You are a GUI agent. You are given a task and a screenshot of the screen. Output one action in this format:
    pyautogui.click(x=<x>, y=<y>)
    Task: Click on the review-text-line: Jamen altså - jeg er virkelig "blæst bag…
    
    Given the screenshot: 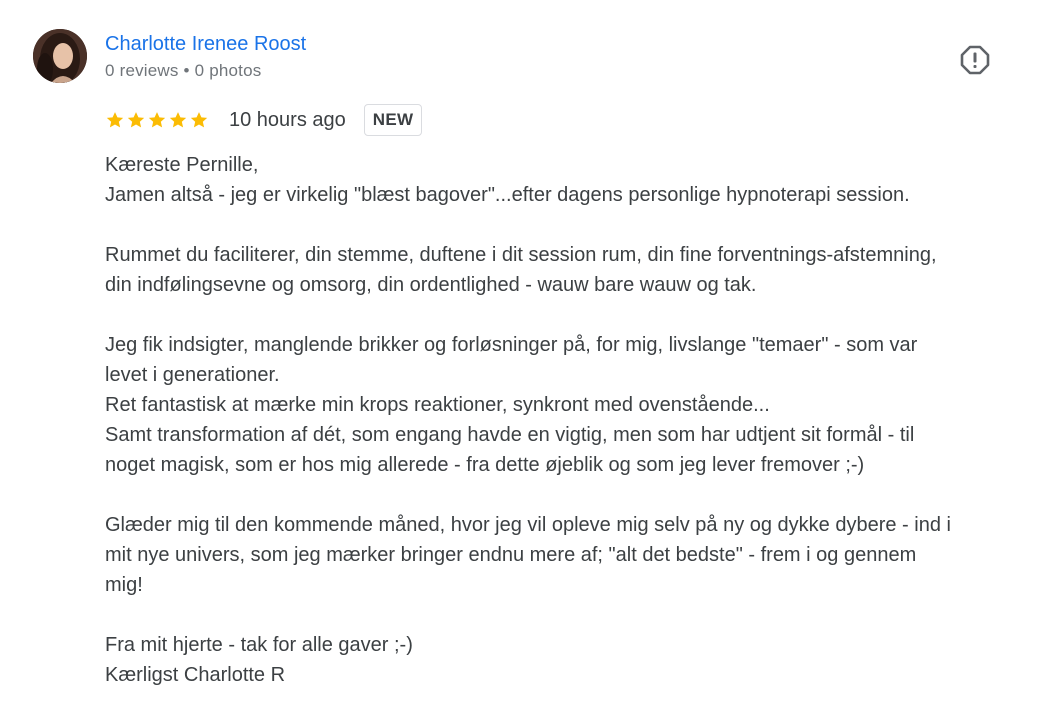 What is the action you would take?
    pyautogui.click(x=507, y=195)
    